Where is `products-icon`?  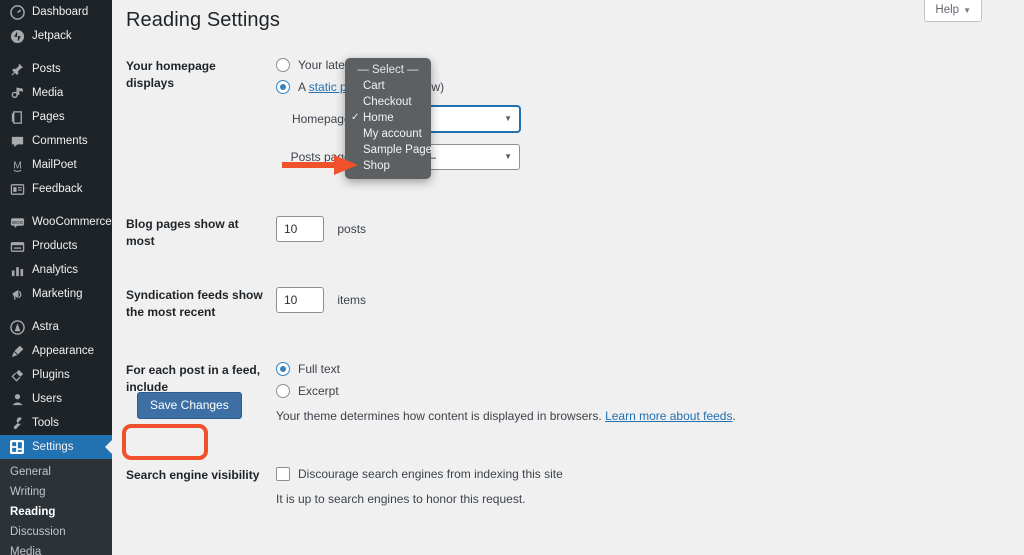 products-icon is located at coordinates (17, 246).